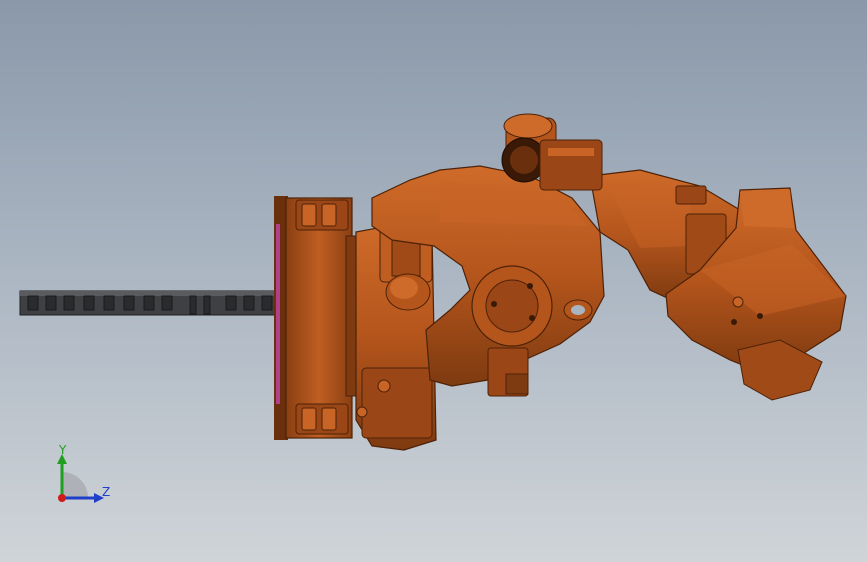 The image size is (867, 562). I want to click on coordinate-triad: Y Z, so click(85, 476).